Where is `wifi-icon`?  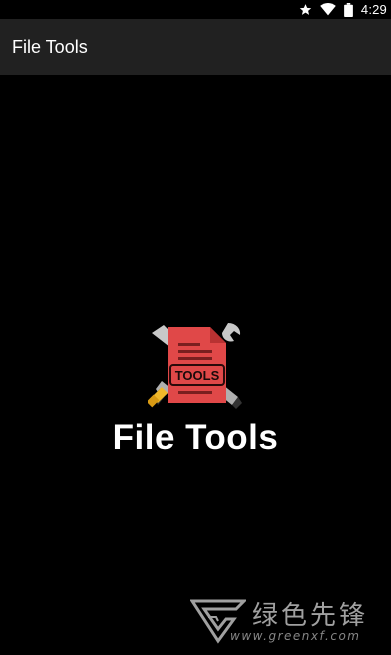 wifi-icon is located at coordinates (328, 9).